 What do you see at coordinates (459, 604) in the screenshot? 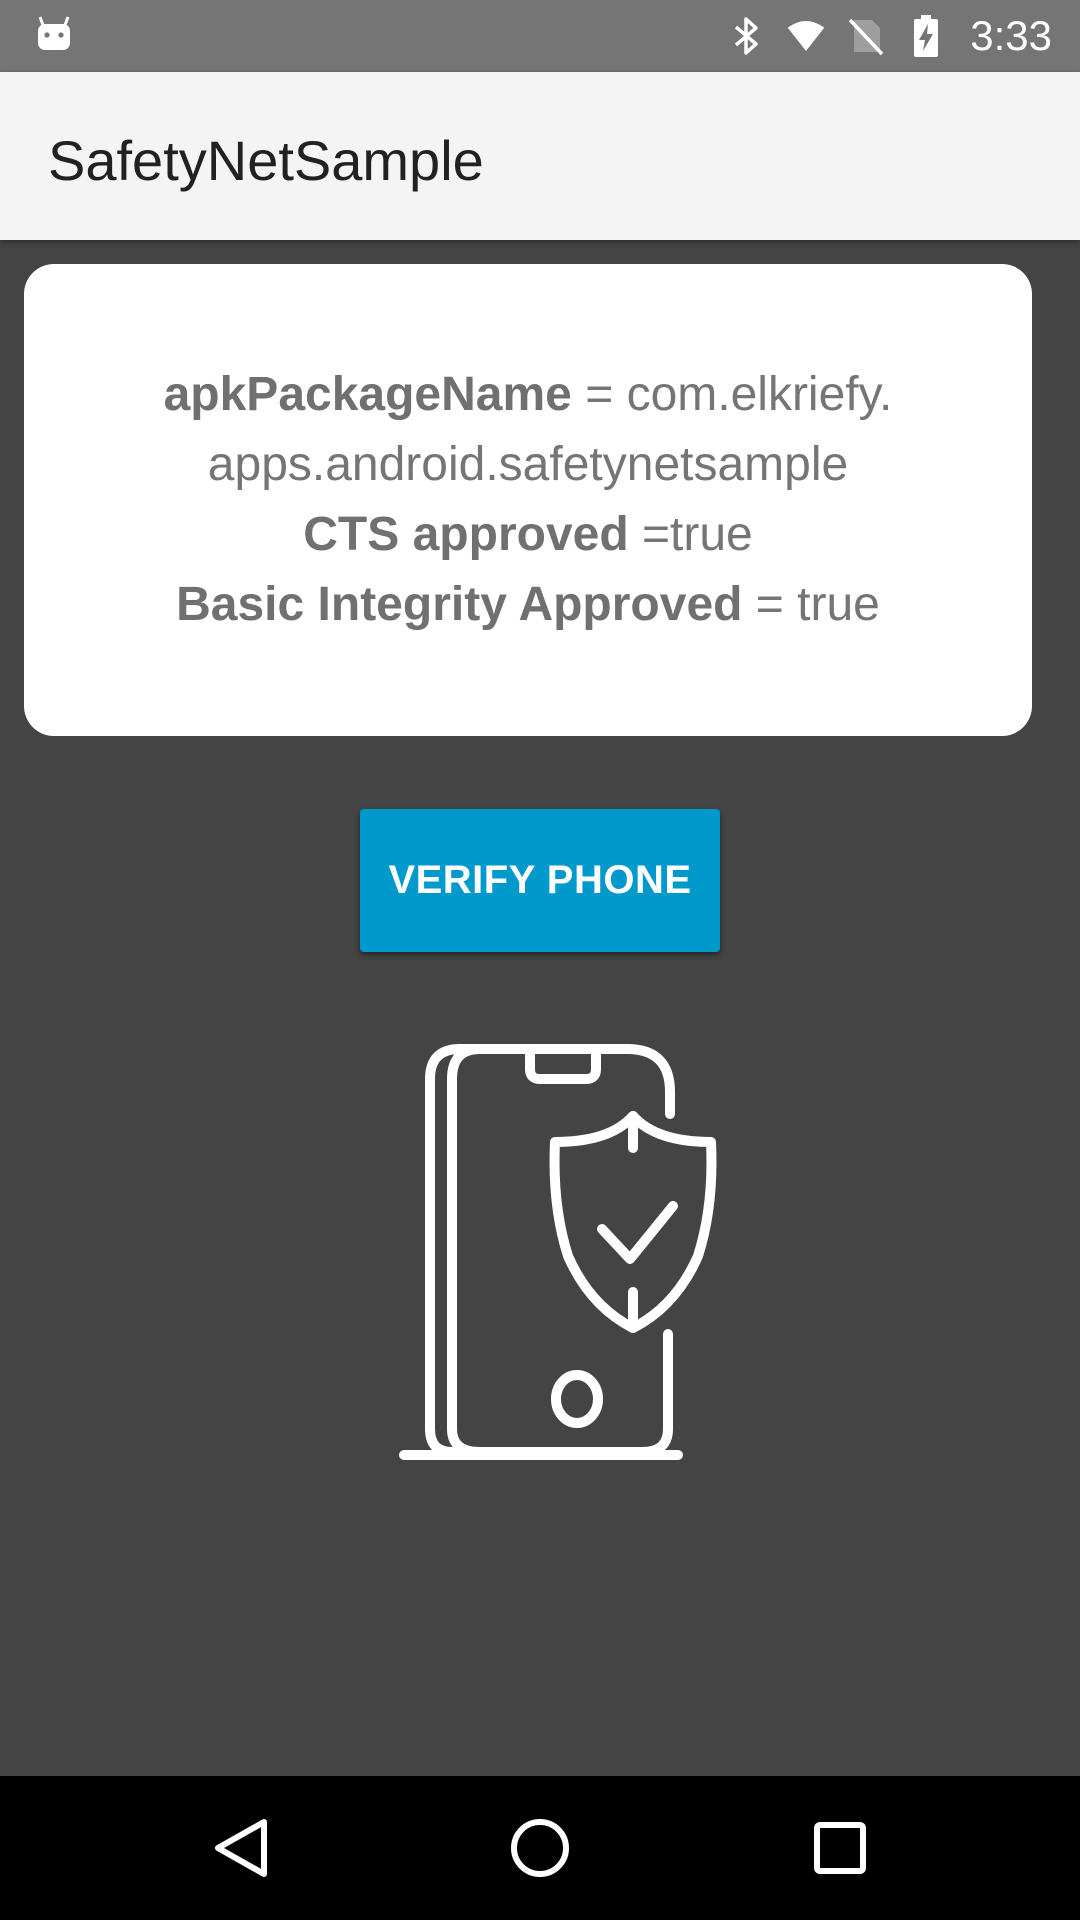
I see `basic-integrity-label: Basic Integrity Approved` at bounding box center [459, 604].